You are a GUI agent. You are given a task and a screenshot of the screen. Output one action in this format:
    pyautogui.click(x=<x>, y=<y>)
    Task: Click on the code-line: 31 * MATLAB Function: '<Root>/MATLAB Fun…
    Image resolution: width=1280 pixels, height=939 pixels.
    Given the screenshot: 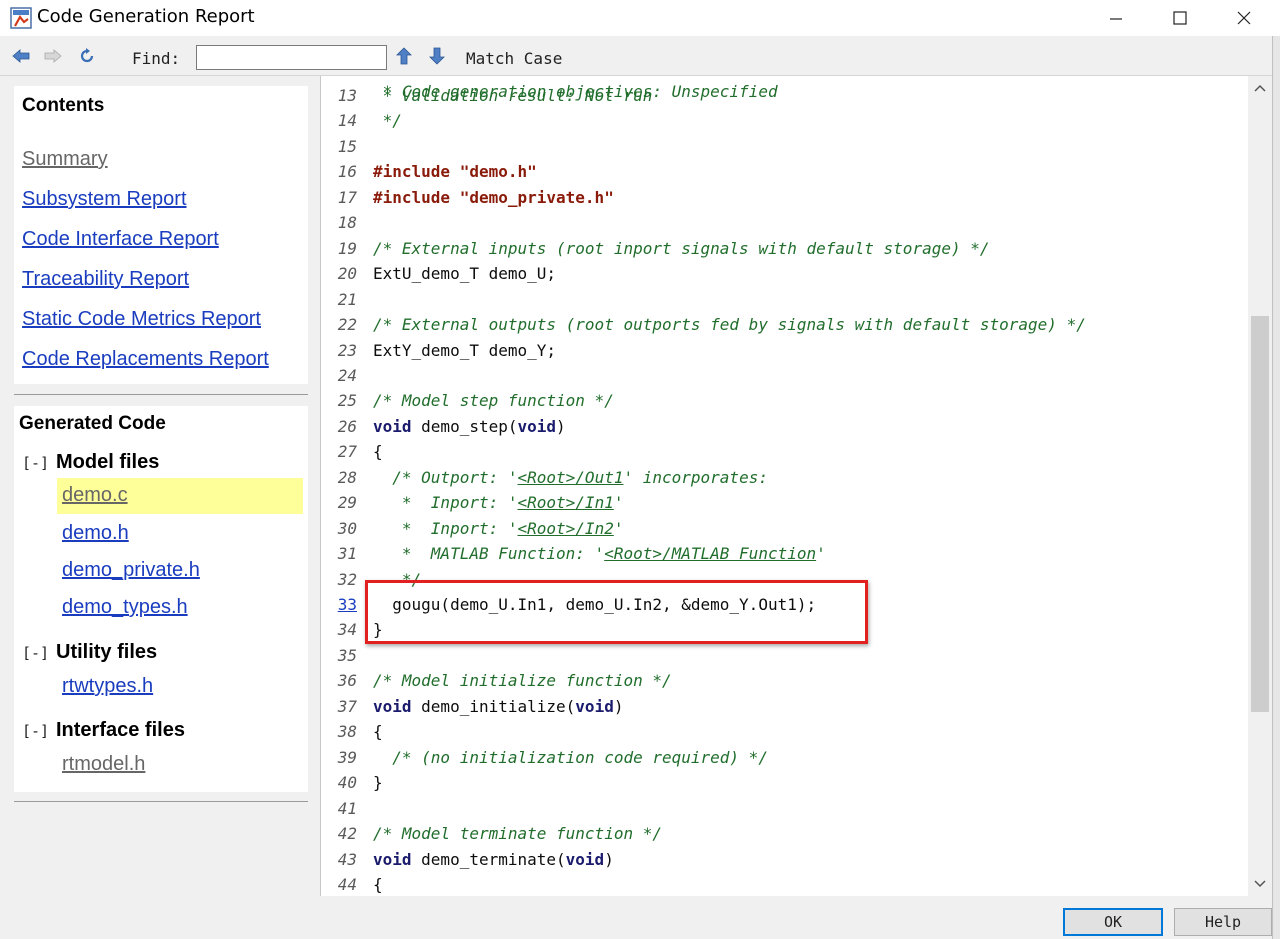 What is the action you would take?
    pyautogui.click(x=784, y=556)
    